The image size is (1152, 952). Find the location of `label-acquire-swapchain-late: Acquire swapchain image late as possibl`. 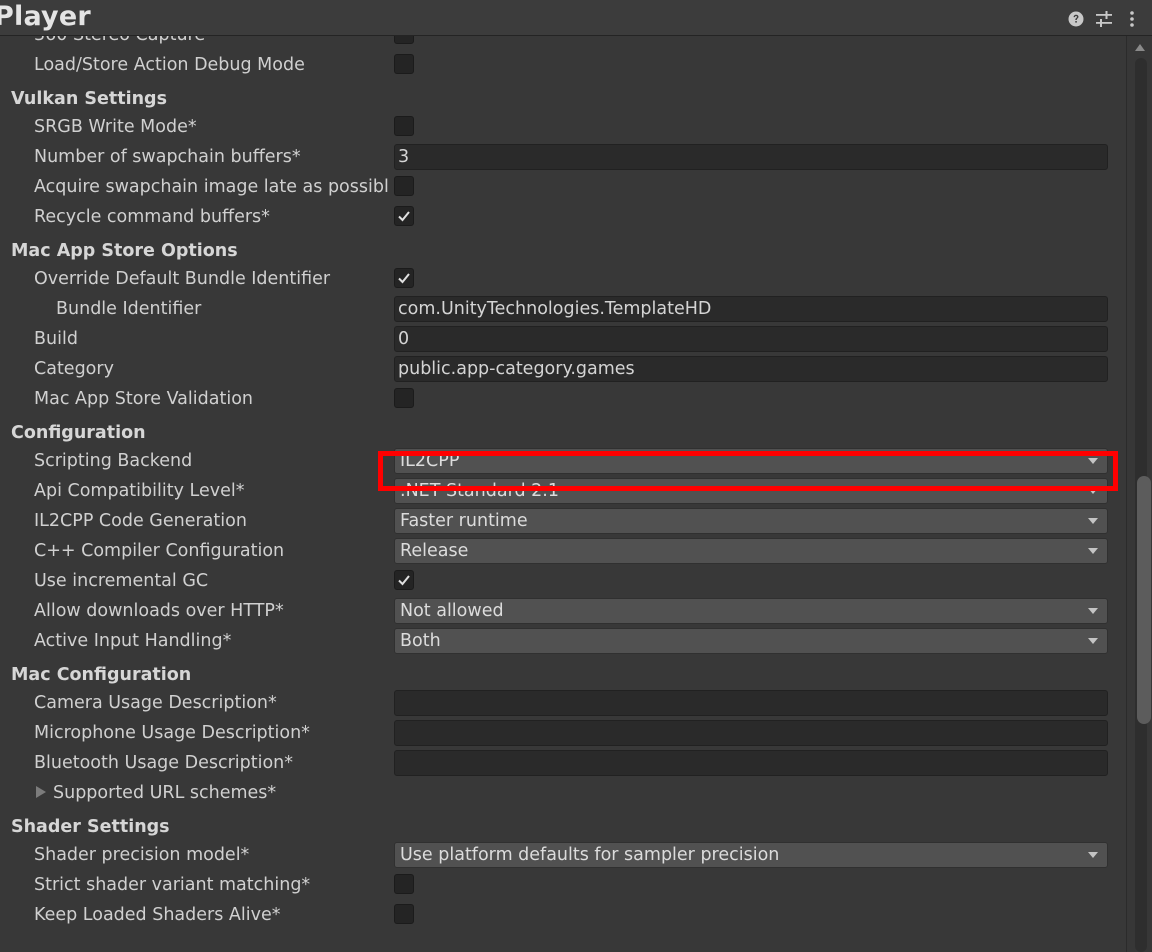

label-acquire-swapchain-late: Acquire swapchain image late as possibl is located at coordinates (211, 187).